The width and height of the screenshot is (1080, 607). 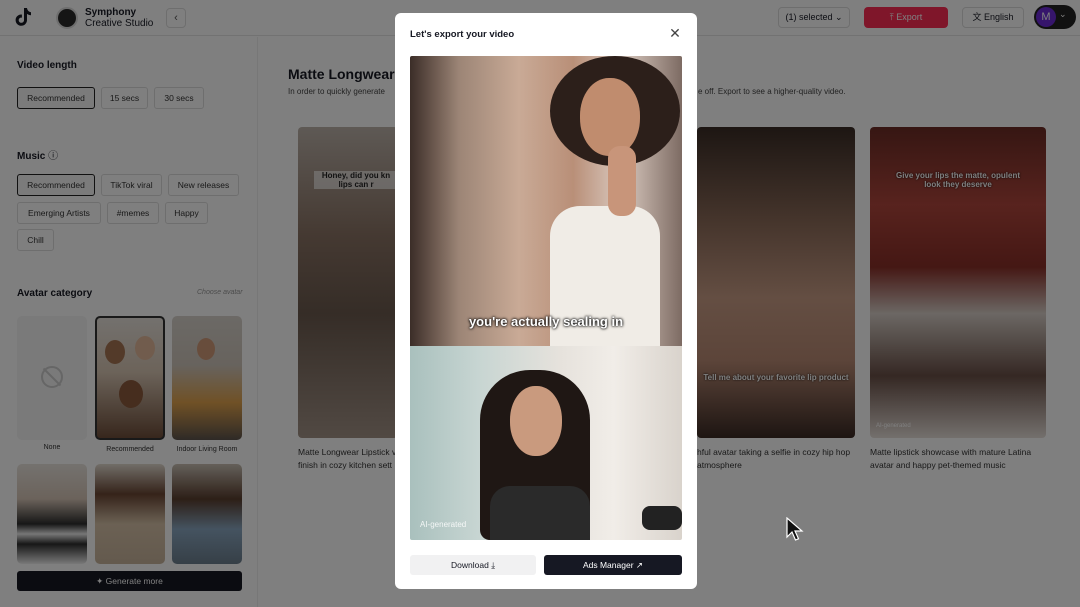 What do you see at coordinates (662, 518) in the screenshot?
I see `microphone-shape` at bounding box center [662, 518].